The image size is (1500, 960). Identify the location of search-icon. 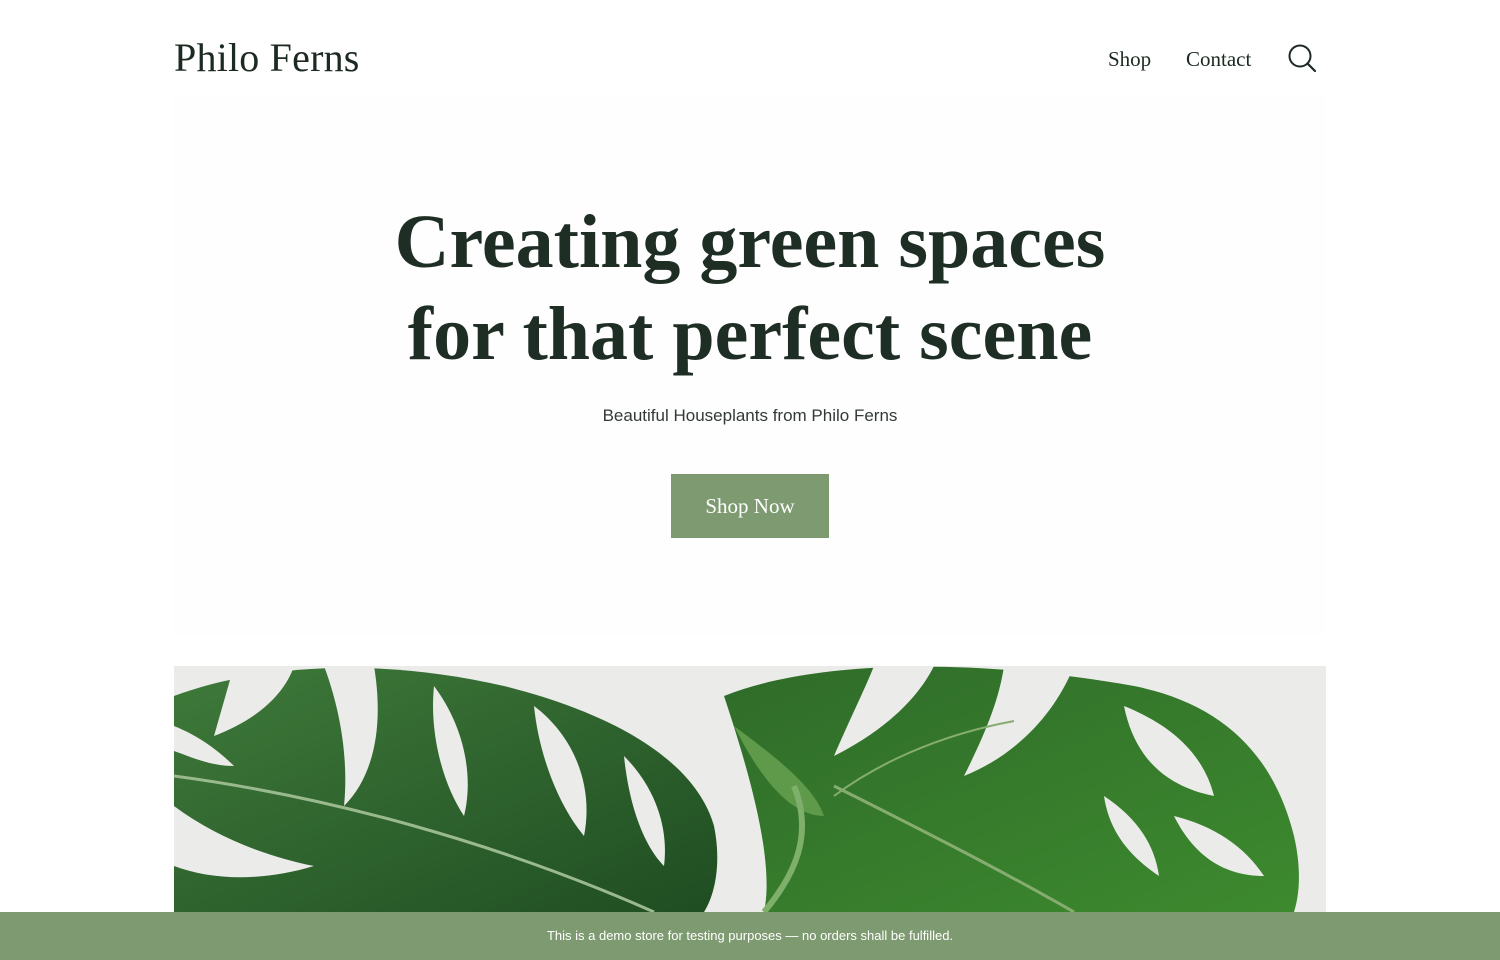
(1302, 58).